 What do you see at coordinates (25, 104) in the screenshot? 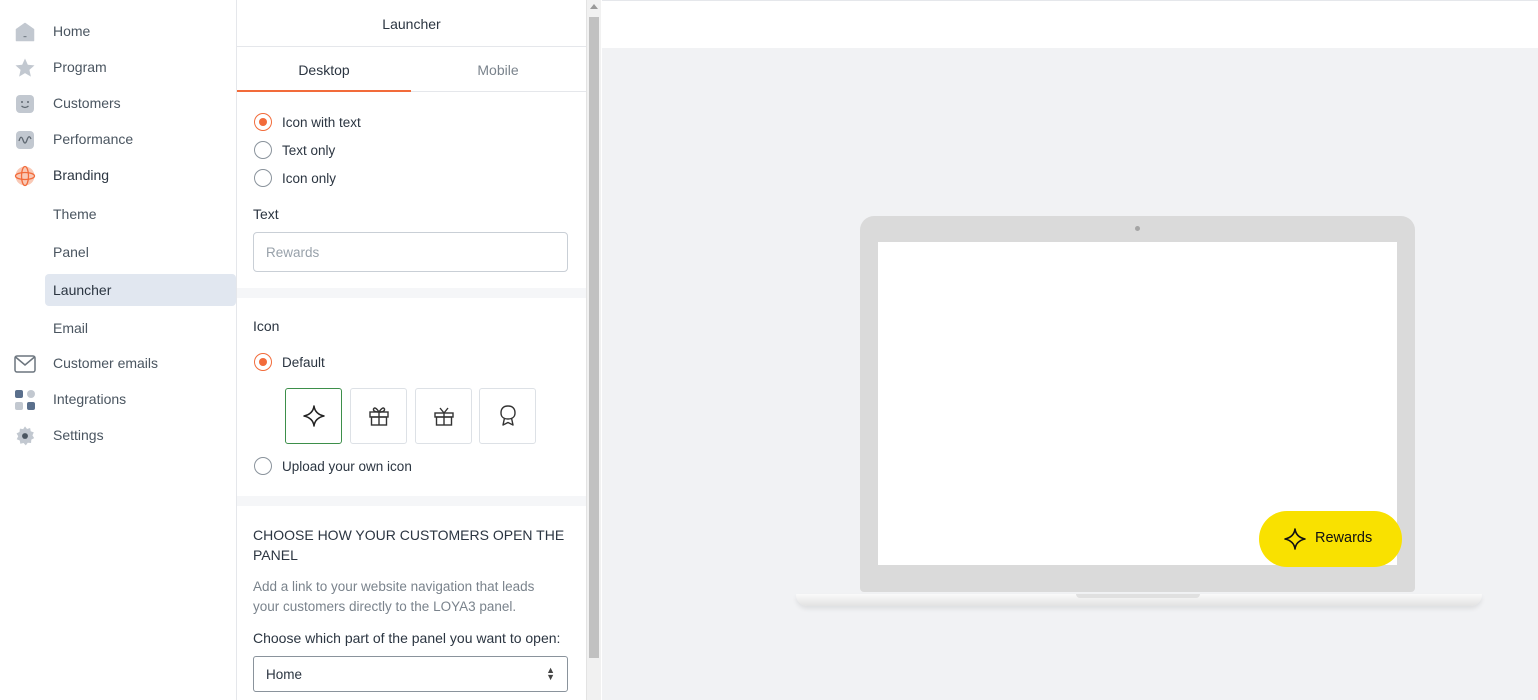
I see `smiley-icon` at bounding box center [25, 104].